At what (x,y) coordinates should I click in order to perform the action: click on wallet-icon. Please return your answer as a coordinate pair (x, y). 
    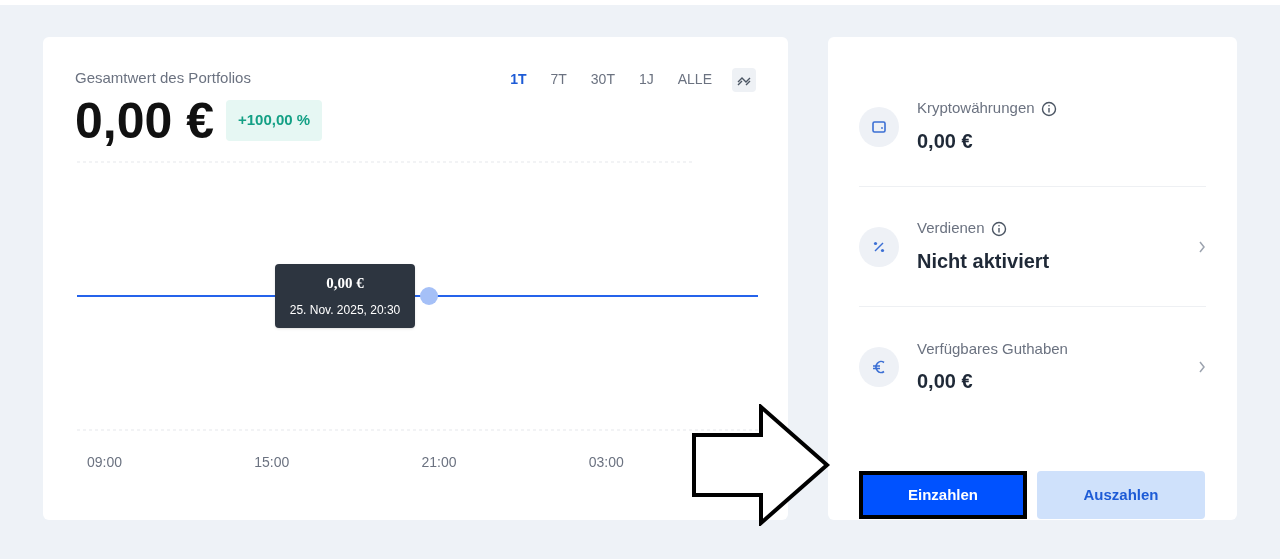
    Looking at the image, I should click on (879, 126).